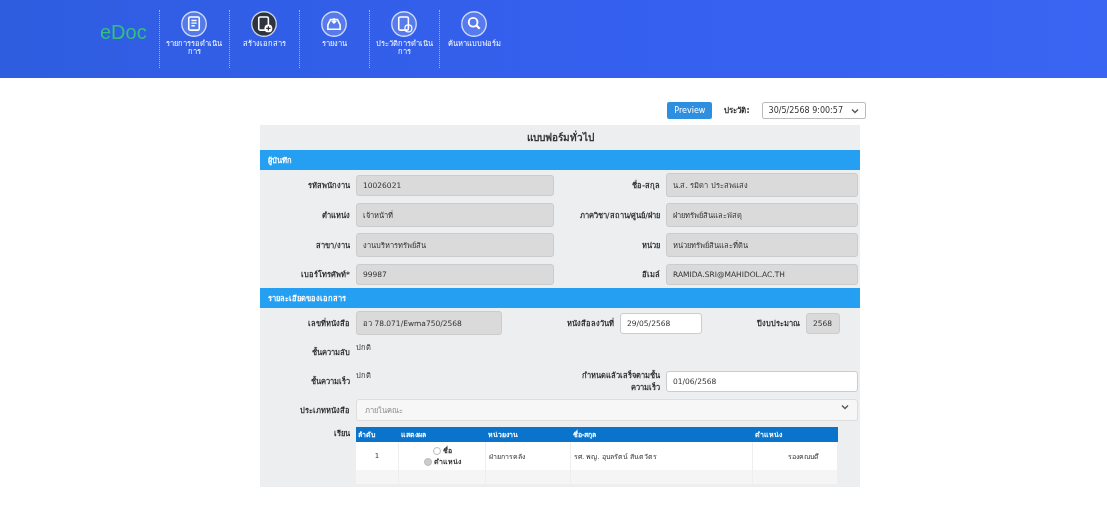 The height and width of the screenshot is (508, 1107). Describe the element at coordinates (813, 110) in the screenshot. I see `history-dropdown: 30/5/2568 9:00:57` at that location.